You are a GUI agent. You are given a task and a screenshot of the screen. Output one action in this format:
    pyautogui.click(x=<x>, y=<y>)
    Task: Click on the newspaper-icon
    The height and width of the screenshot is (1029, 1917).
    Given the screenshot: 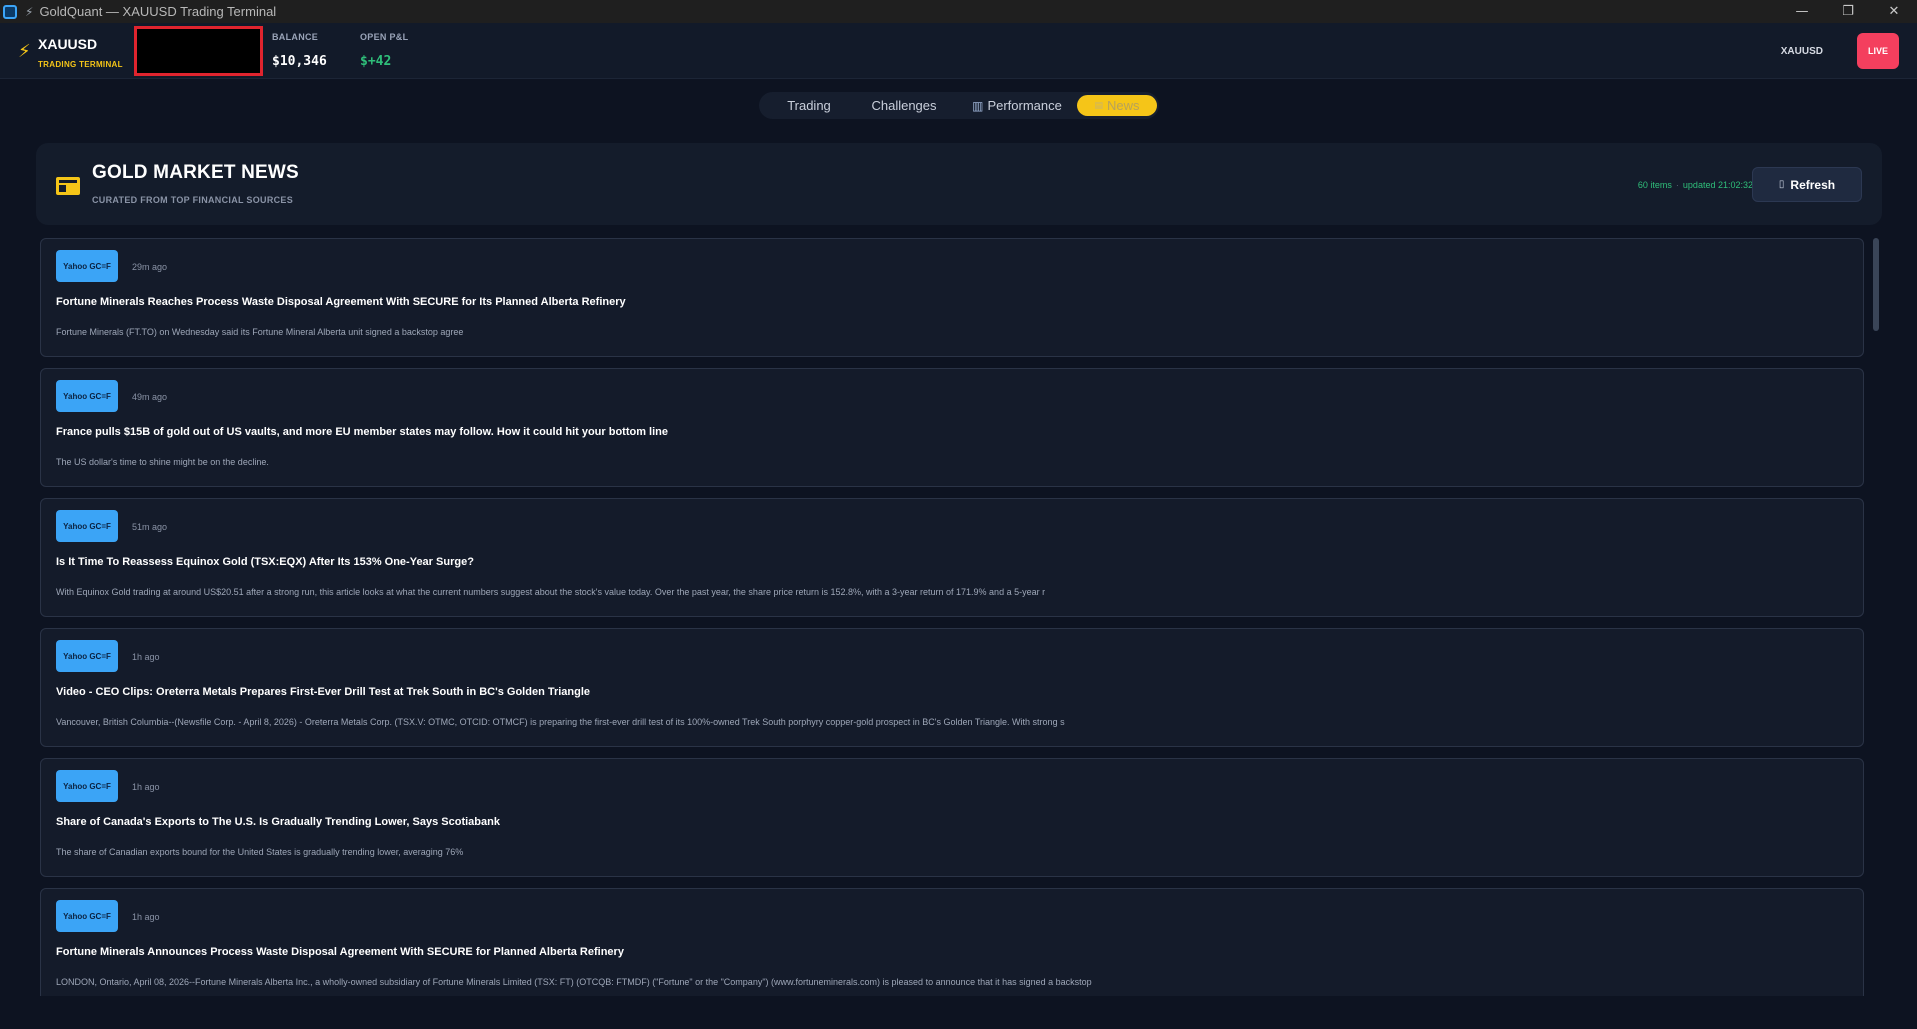 What is the action you would take?
    pyautogui.click(x=68, y=186)
    